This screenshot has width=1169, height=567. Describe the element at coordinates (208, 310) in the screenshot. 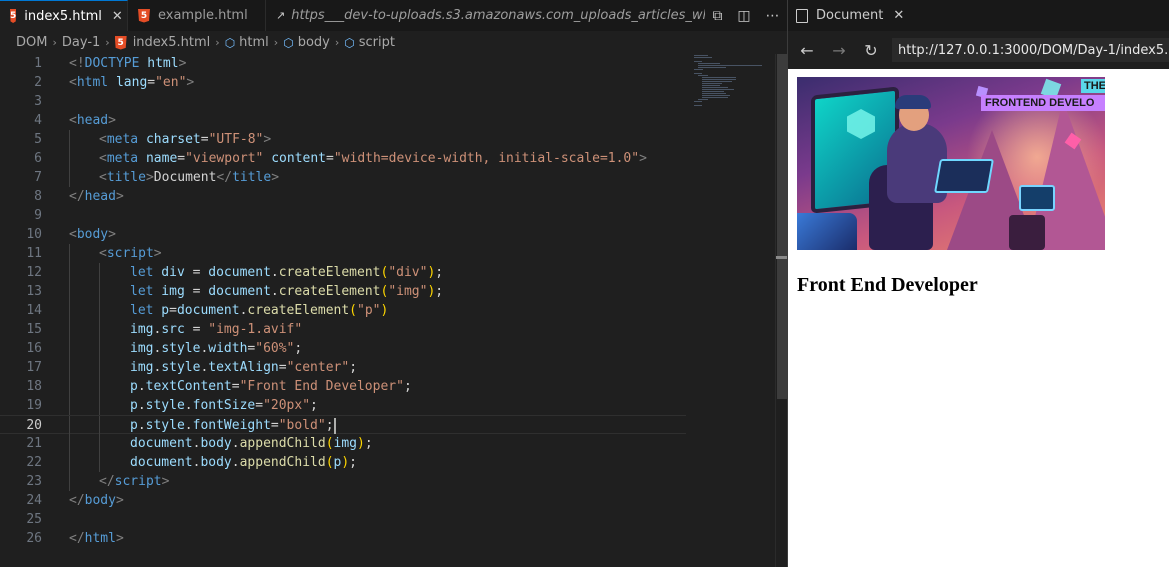

I see `token: document` at that location.